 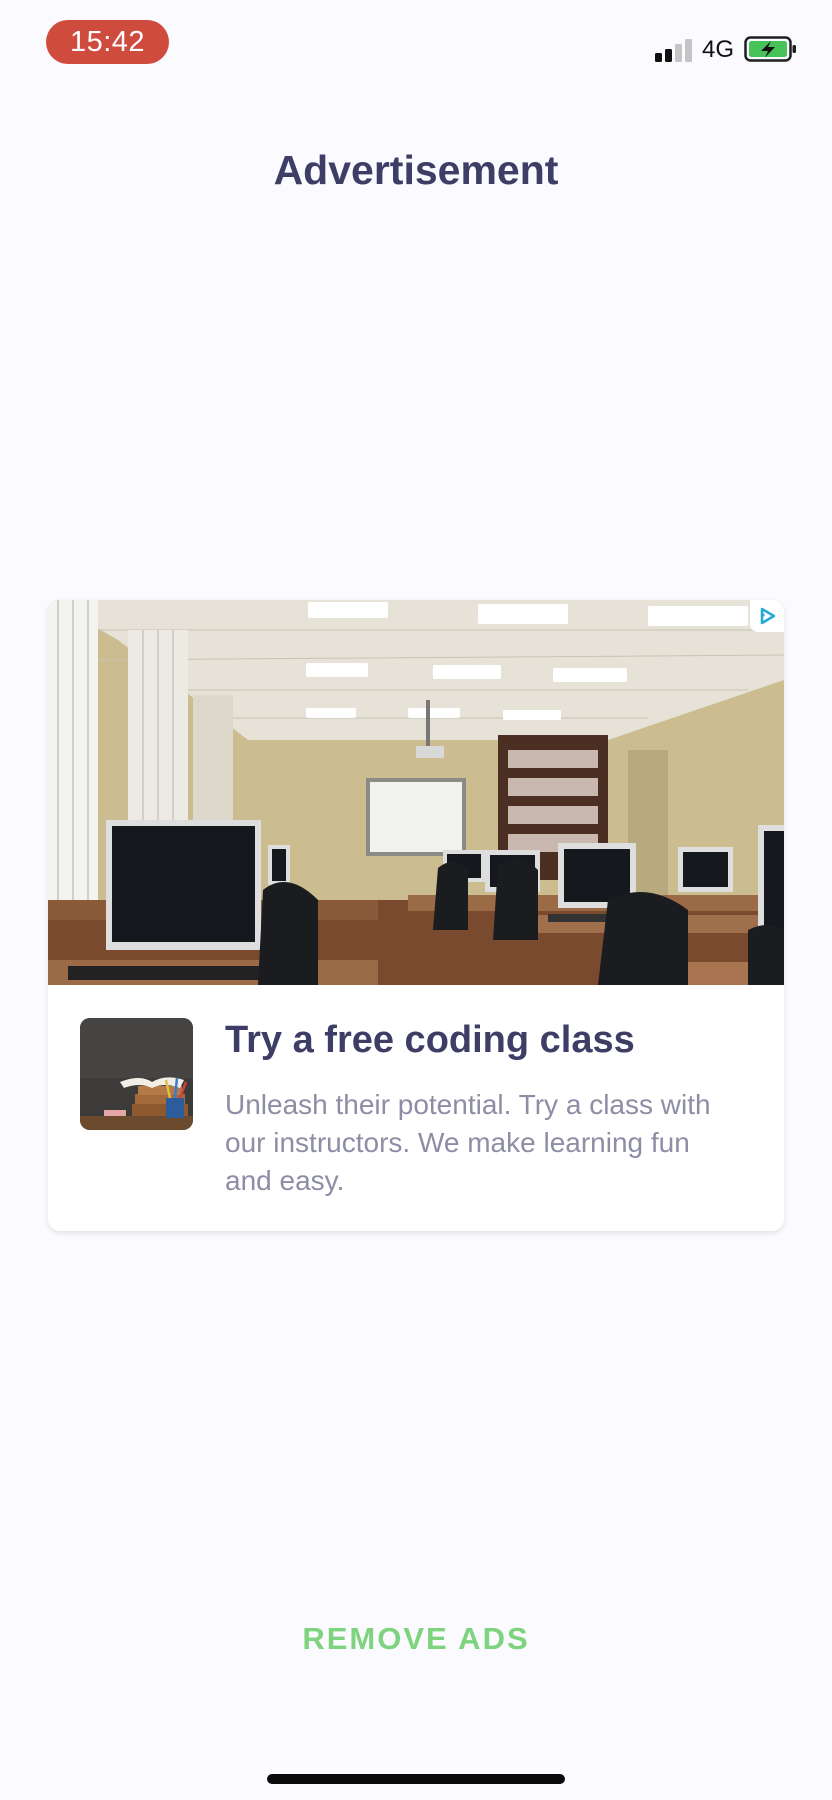 I want to click on ad-thumbnail-image, so click(x=136, y=1074).